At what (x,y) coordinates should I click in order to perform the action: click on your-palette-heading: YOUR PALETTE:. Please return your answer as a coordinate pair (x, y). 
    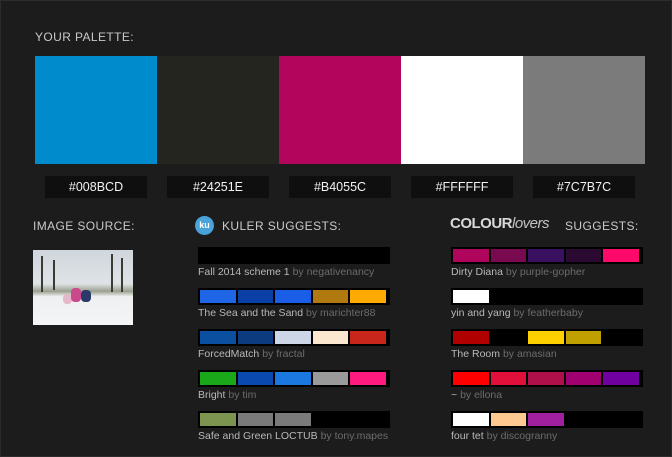
    Looking at the image, I should click on (84, 37).